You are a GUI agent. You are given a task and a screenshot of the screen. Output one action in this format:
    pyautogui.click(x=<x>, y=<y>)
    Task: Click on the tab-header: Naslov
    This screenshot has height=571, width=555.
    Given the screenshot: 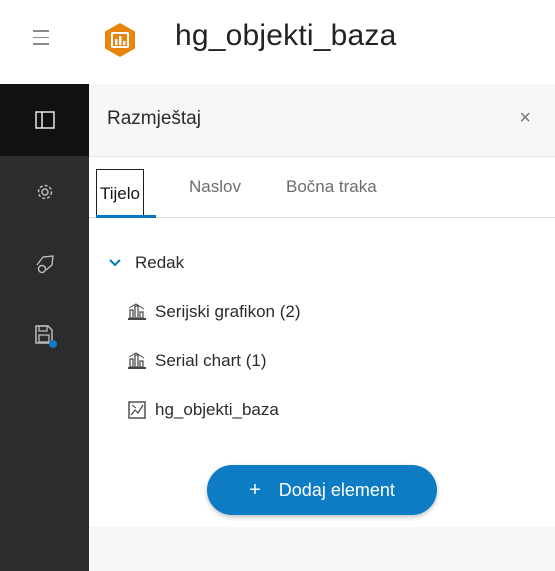 What is the action you would take?
    pyautogui.click(x=215, y=187)
    